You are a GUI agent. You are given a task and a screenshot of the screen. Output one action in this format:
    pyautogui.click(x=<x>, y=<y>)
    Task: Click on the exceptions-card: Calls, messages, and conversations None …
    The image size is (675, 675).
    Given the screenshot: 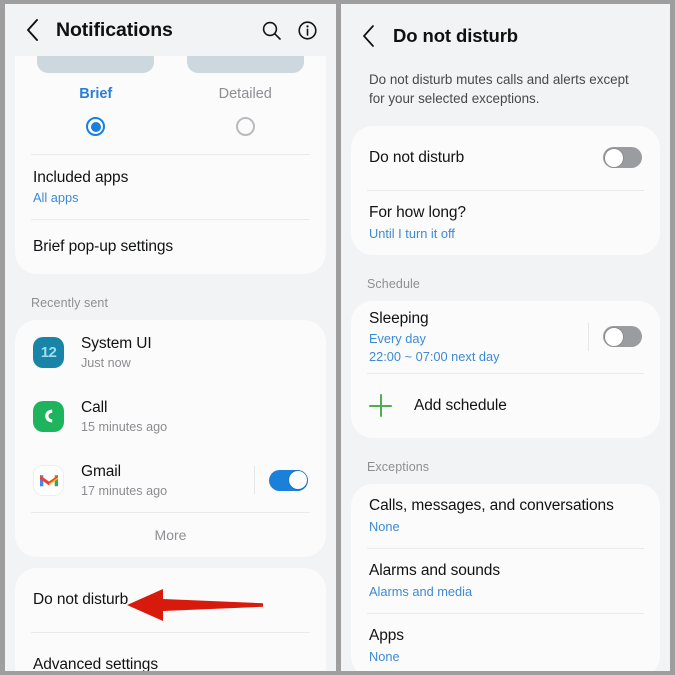 What is the action you would take?
    pyautogui.click(x=505, y=577)
    